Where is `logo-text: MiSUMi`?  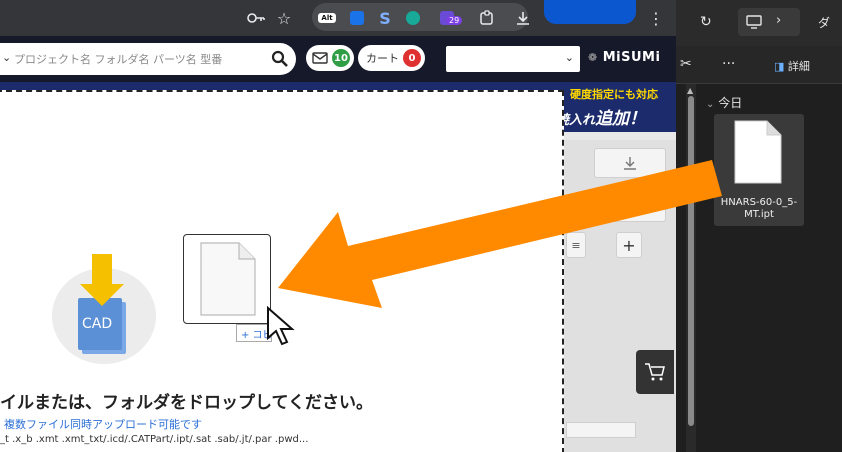 logo-text: MiSUMi is located at coordinates (631, 57).